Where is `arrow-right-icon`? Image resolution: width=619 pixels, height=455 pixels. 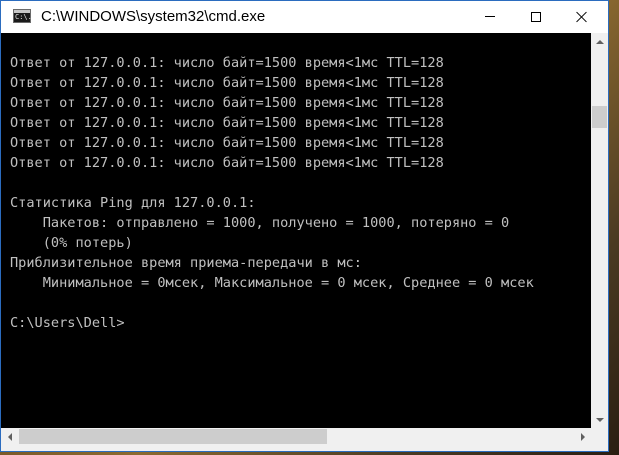 arrow-right-icon is located at coordinates (582, 436).